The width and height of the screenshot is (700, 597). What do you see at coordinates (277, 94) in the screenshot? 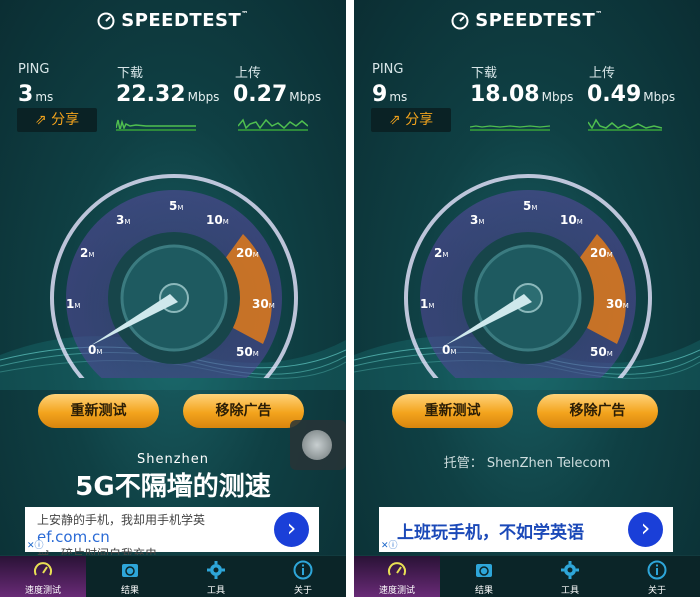
I see `upload-value: 0.27 Mbps` at bounding box center [277, 94].